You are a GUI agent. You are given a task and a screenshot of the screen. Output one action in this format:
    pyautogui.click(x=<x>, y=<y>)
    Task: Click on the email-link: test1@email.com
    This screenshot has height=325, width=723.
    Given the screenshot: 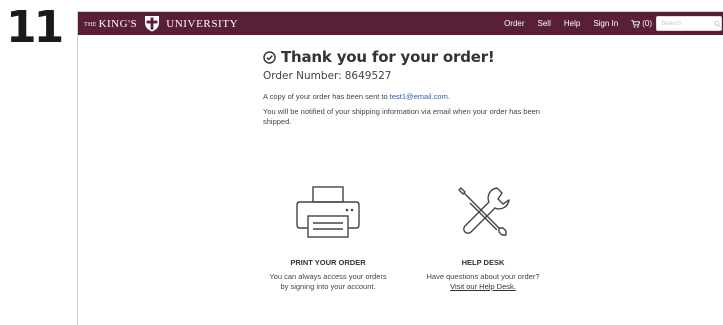 What is the action you would take?
    pyautogui.click(x=419, y=96)
    